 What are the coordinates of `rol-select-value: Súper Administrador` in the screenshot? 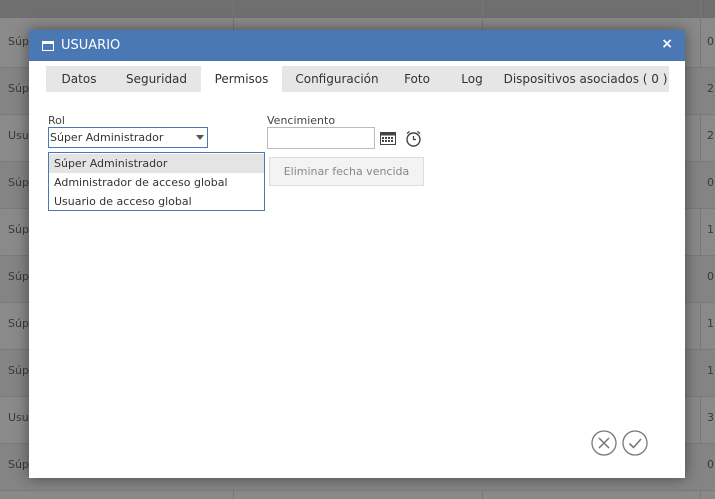 It's located at (107, 137).